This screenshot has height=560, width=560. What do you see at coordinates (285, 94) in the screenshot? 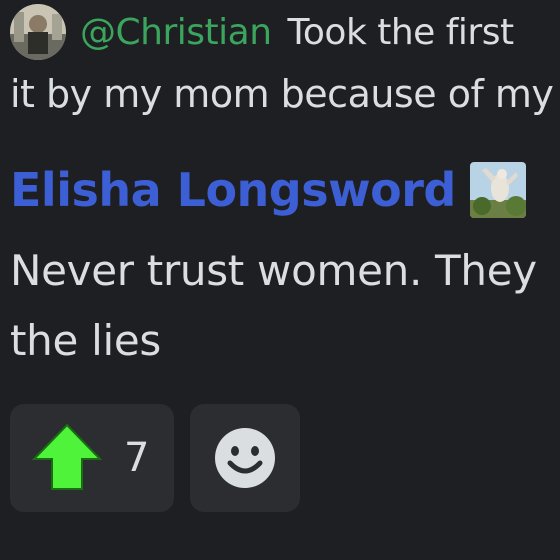
I see `reply-text-continued: it by my mom because of my g` at bounding box center [285, 94].